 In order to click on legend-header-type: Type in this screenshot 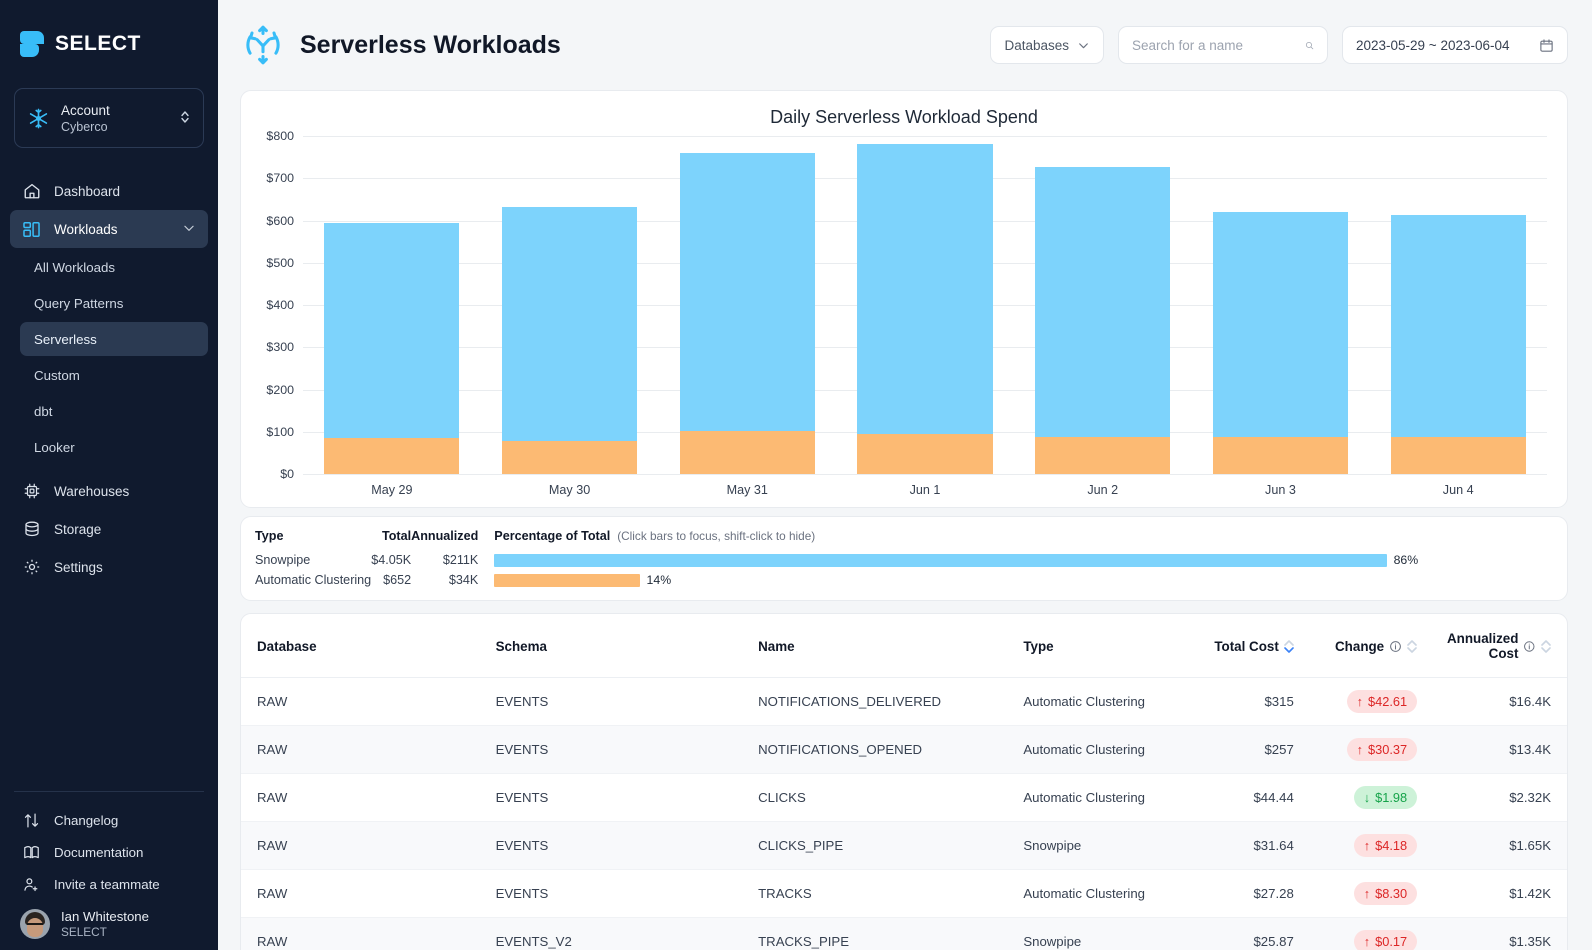, I will do `click(269, 536)`.